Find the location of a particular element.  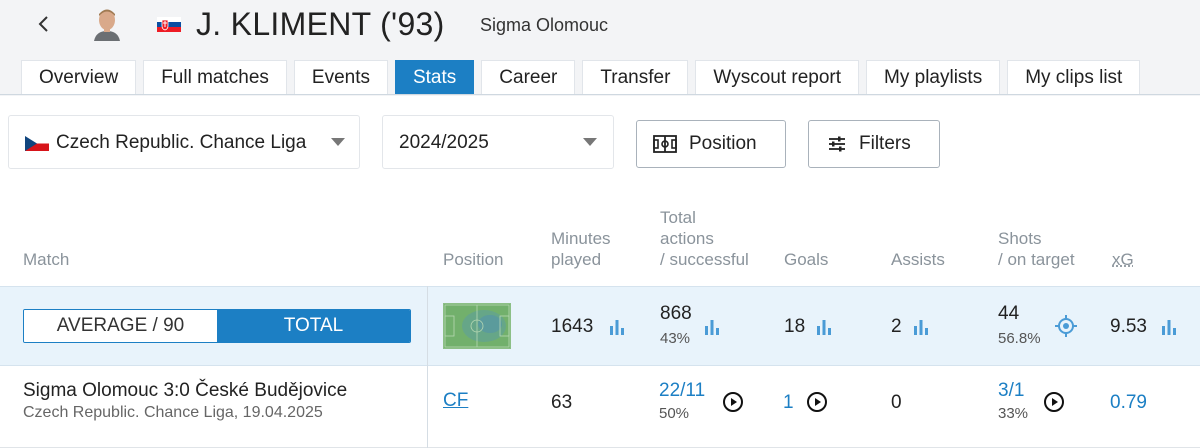

total-actions-percent: 43% is located at coordinates (675, 338).